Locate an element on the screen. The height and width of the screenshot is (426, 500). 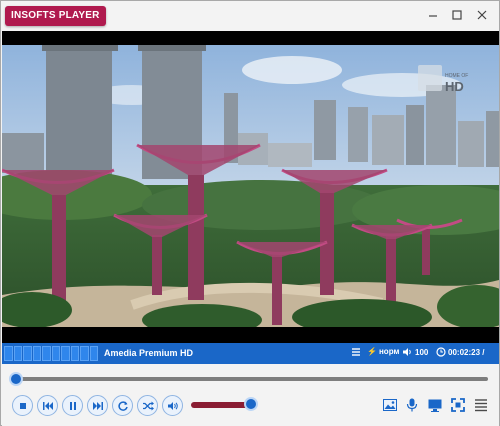
playlist-icon is located at coordinates (481, 405).